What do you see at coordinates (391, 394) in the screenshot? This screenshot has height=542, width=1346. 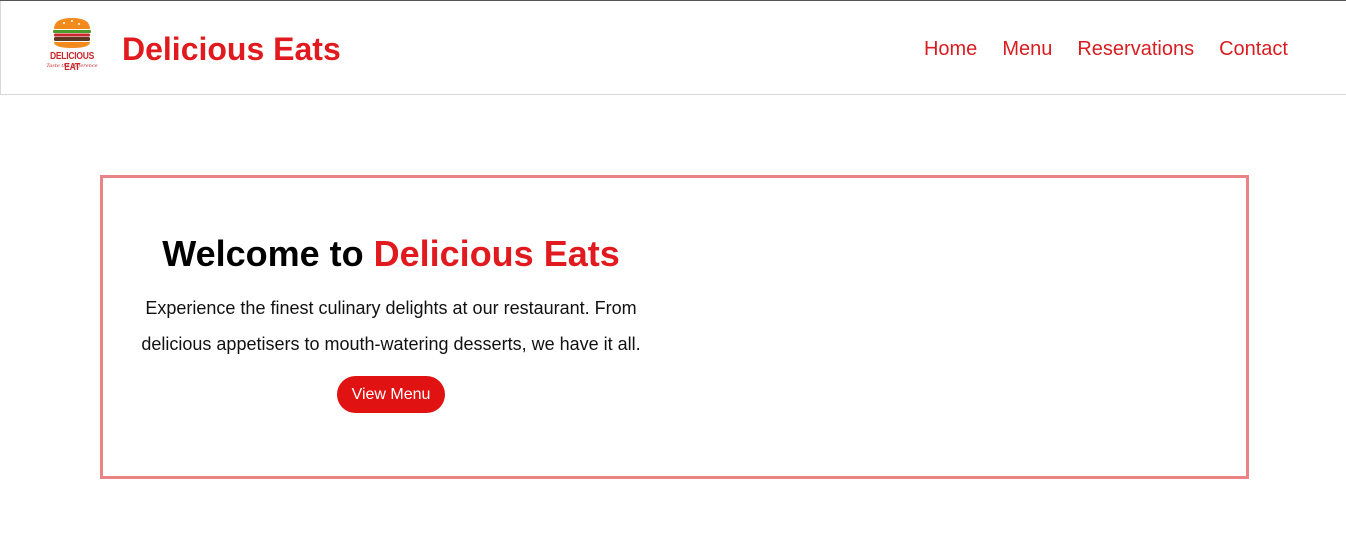 I see `view-menu-button: View Menu` at bounding box center [391, 394].